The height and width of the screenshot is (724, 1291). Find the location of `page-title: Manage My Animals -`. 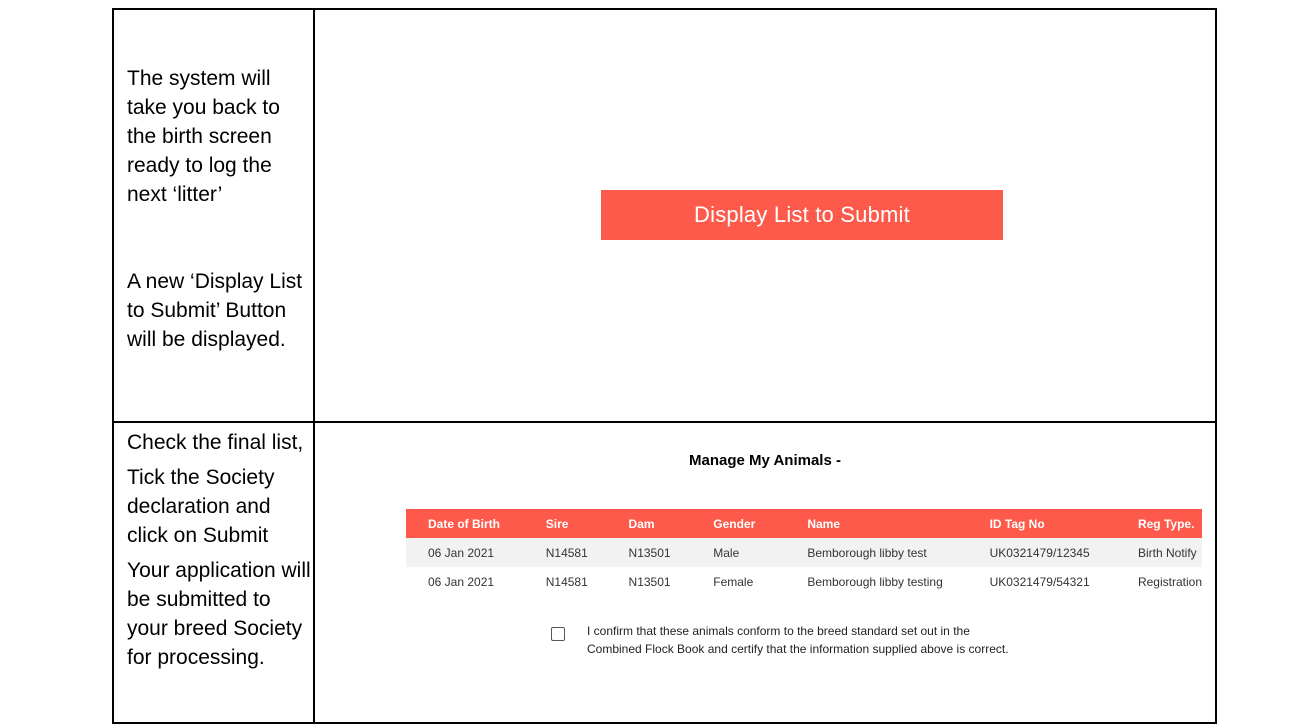

page-title: Manage My Animals - is located at coordinates (765, 460).